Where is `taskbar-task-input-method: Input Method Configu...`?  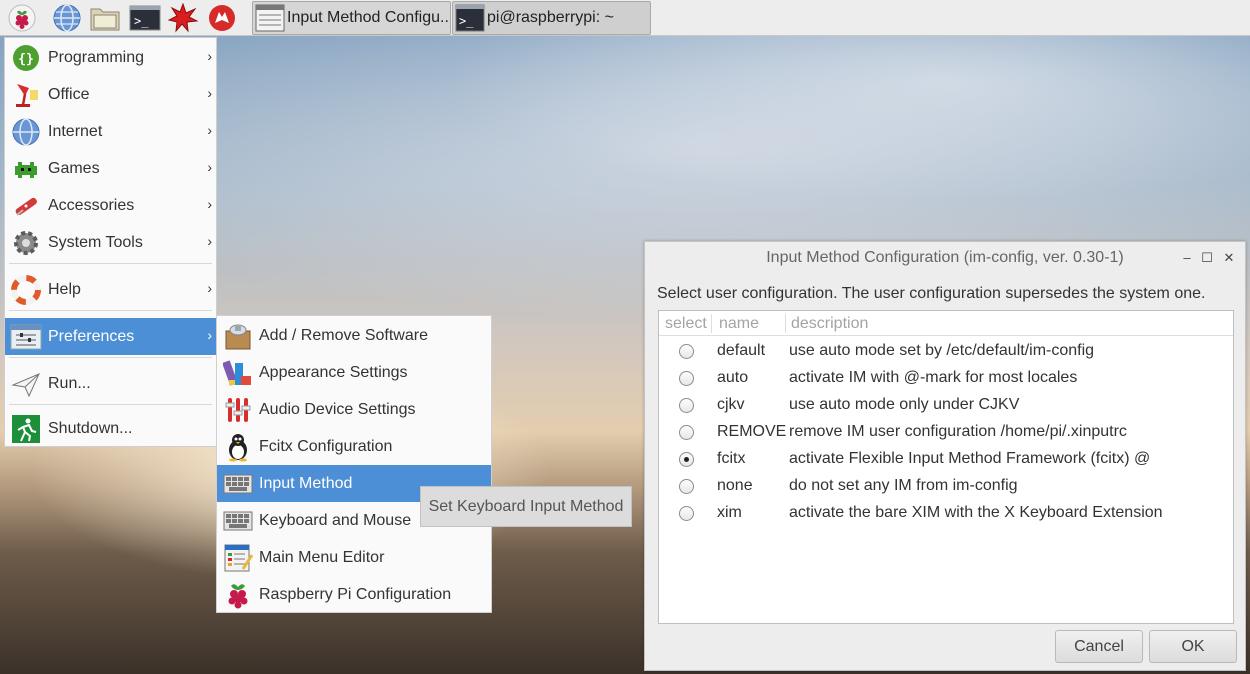
taskbar-task-input-method: Input Method Configu... is located at coordinates (351, 18).